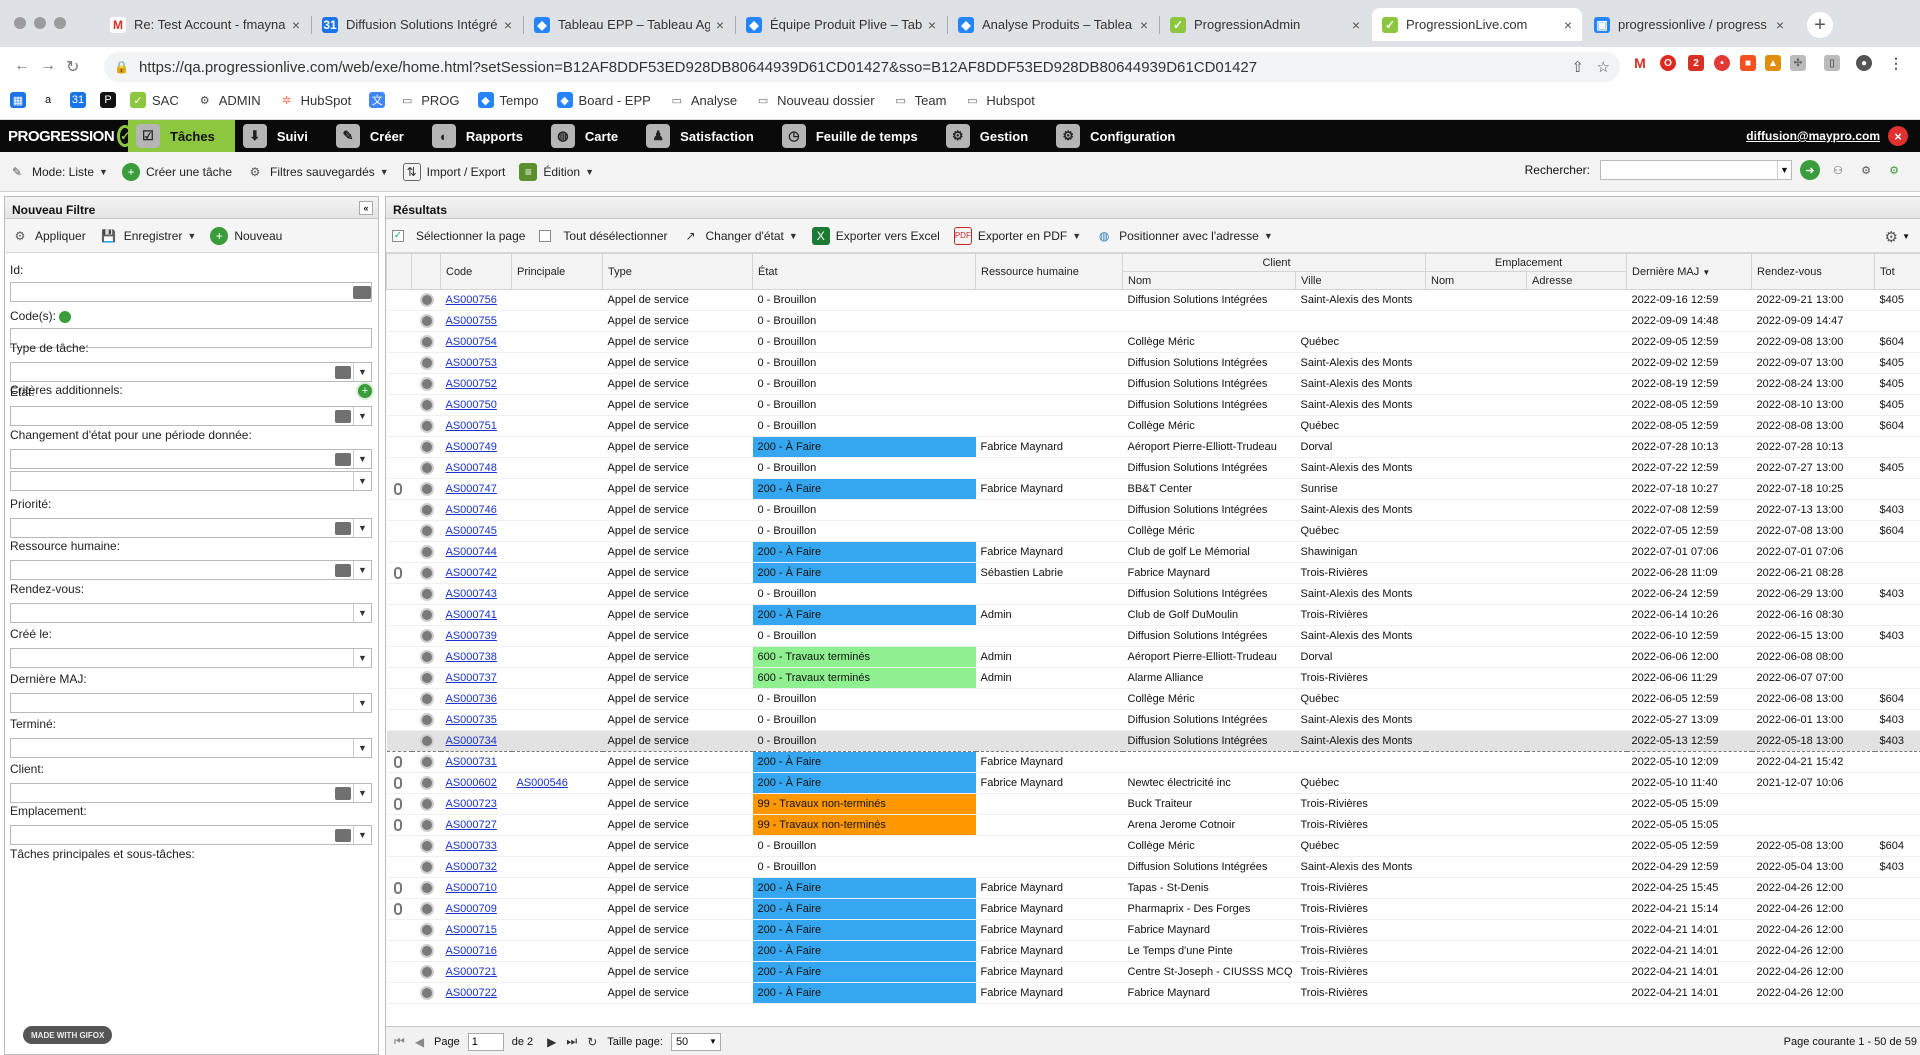  Describe the element at coordinates (453, 171) in the screenshot. I see `import-export-button: ⇅ Import / Export` at that location.